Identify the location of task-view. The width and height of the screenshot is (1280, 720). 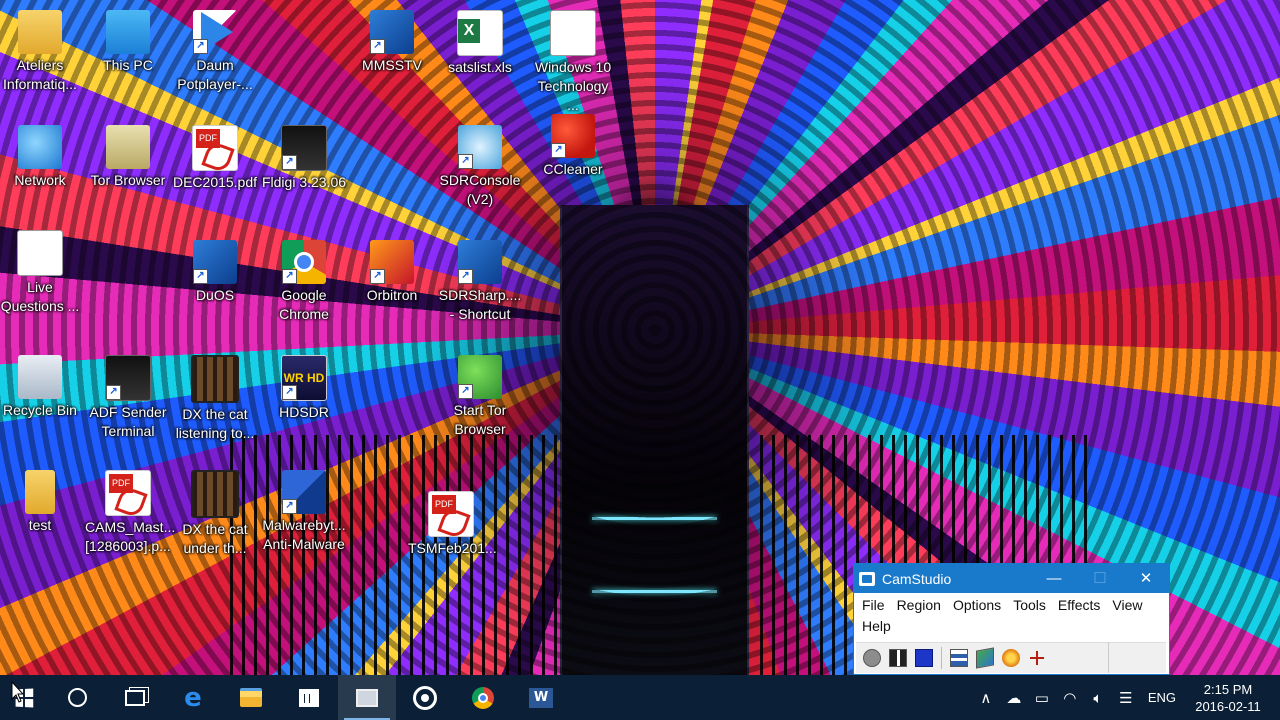
(135, 697).